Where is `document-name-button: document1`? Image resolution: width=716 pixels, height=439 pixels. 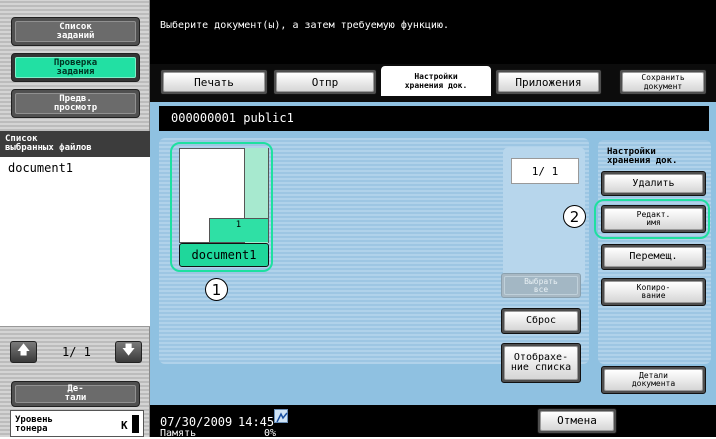
document-name-button: document1 is located at coordinates (224, 255).